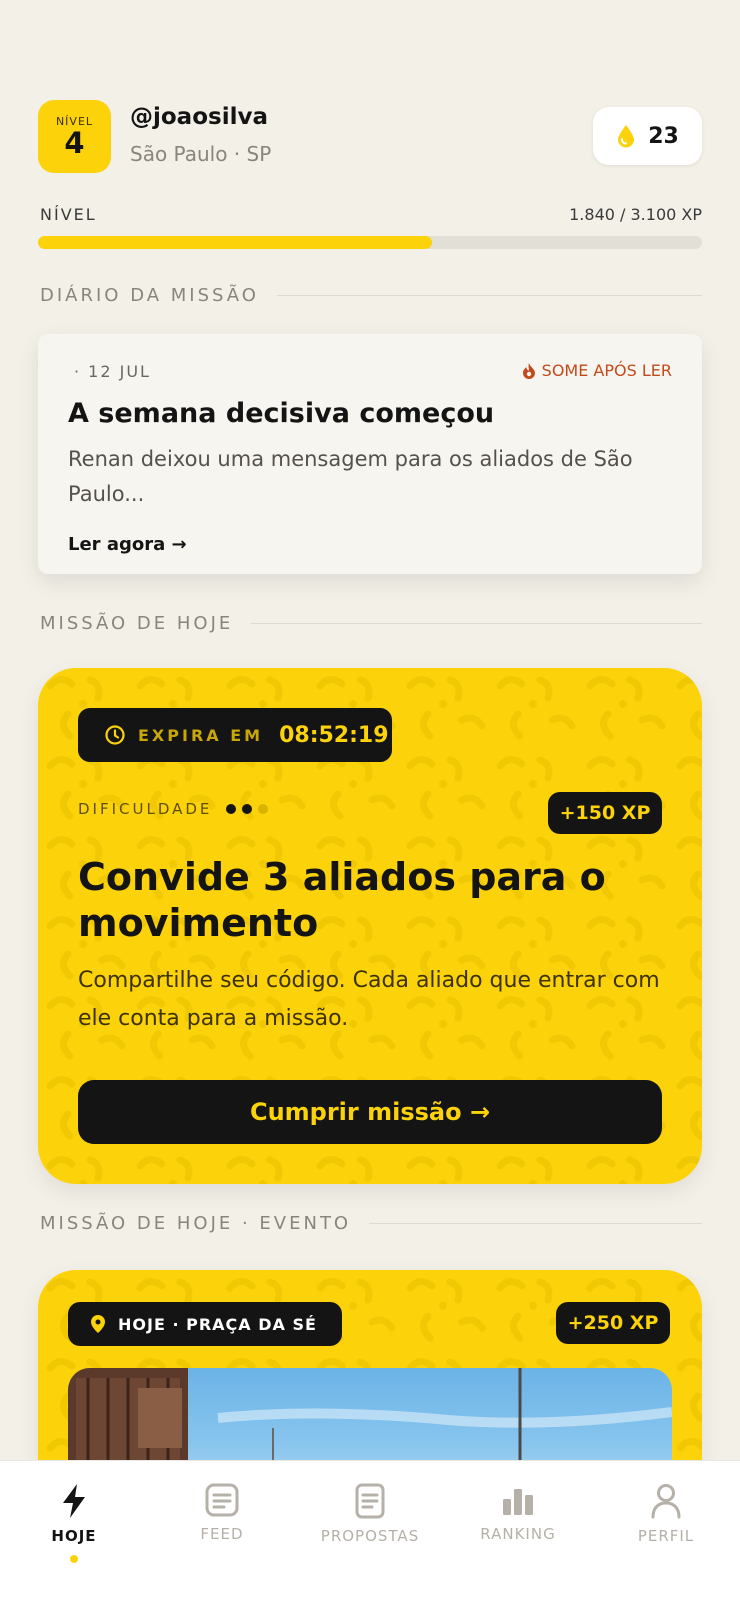  I want to click on nav-item-ranking: RANKING, so click(518, 1530).